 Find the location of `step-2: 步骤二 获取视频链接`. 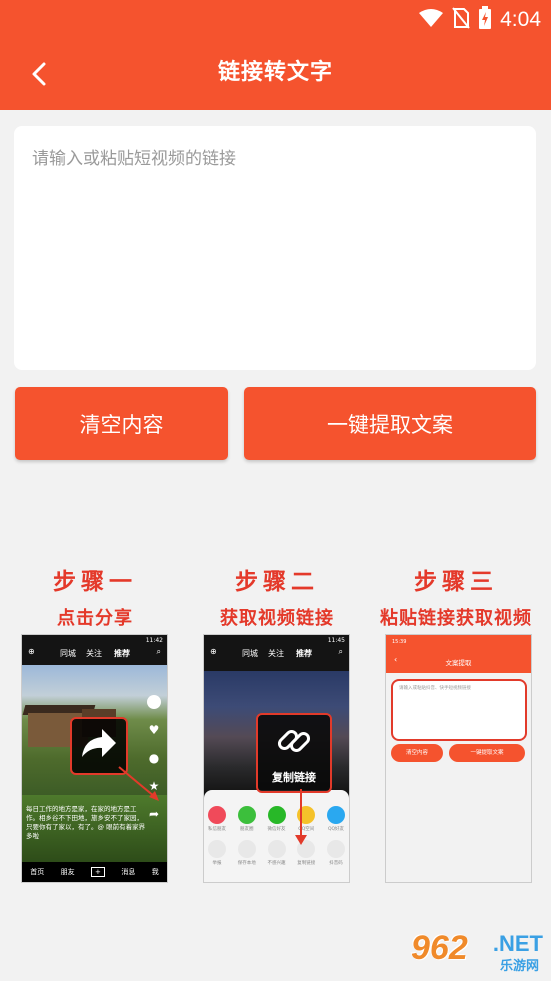

step-2: 步骤二 获取视频链接 is located at coordinates (277, 596).